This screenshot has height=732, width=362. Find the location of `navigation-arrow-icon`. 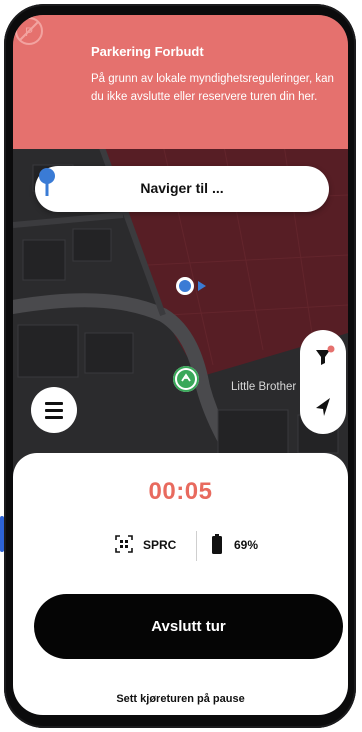

navigation-arrow-icon is located at coordinates (323, 407).